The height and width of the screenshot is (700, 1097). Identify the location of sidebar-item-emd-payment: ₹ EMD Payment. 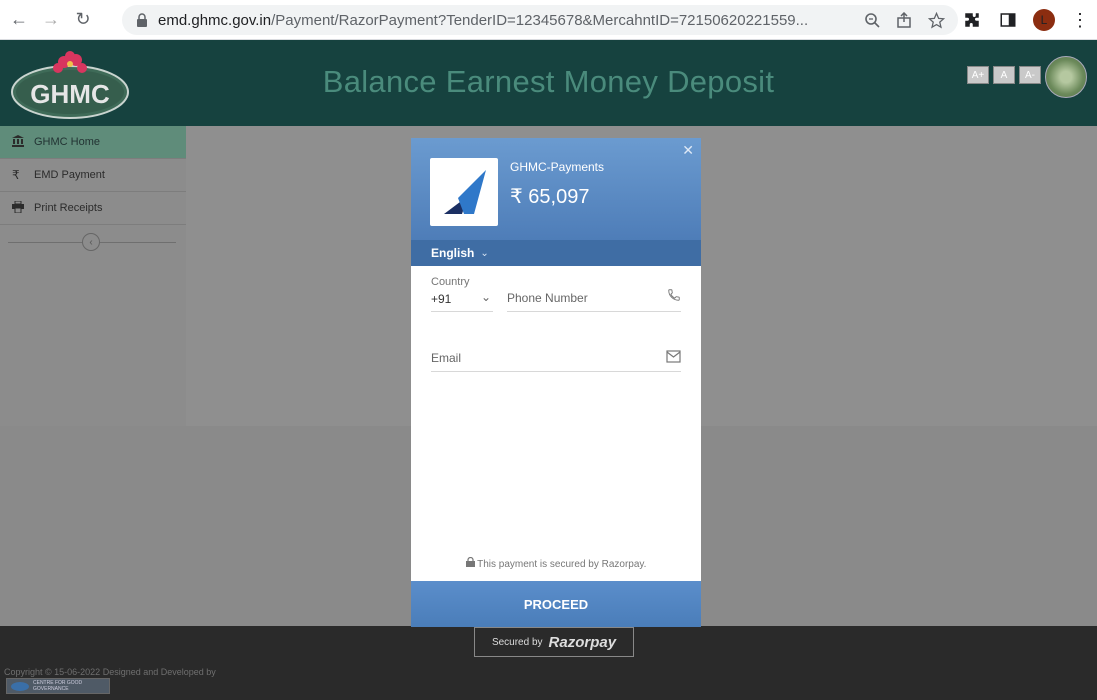
(93, 175).